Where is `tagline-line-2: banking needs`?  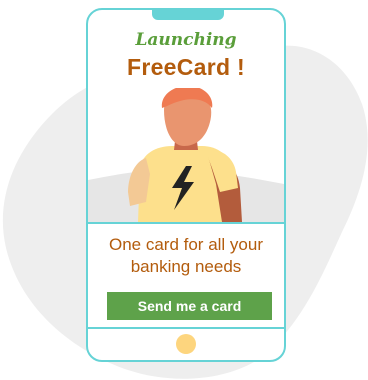 tagline-line-2: banking needs is located at coordinates (186, 266).